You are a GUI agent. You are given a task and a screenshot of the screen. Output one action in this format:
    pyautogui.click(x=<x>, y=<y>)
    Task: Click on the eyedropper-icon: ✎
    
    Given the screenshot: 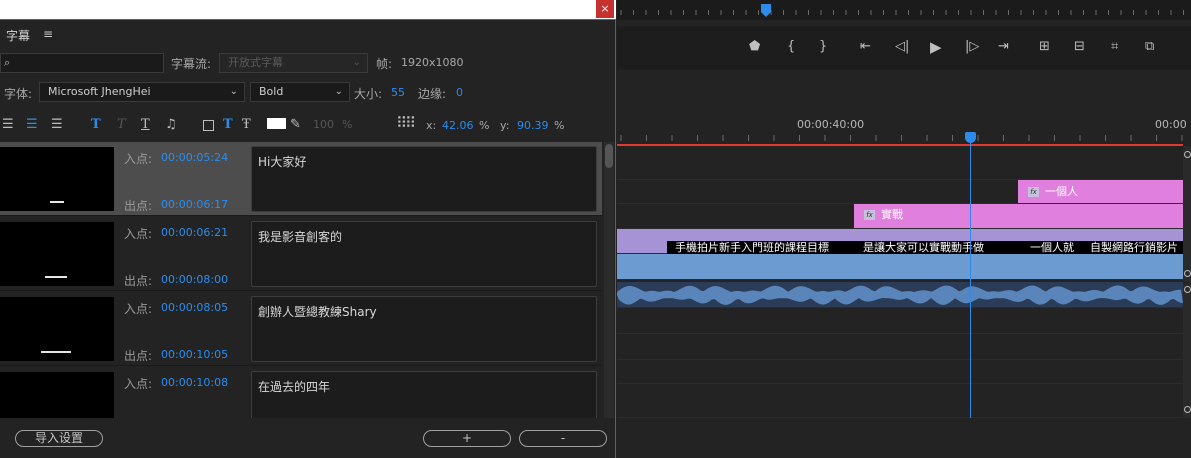 What is the action you would take?
    pyautogui.click(x=295, y=124)
    